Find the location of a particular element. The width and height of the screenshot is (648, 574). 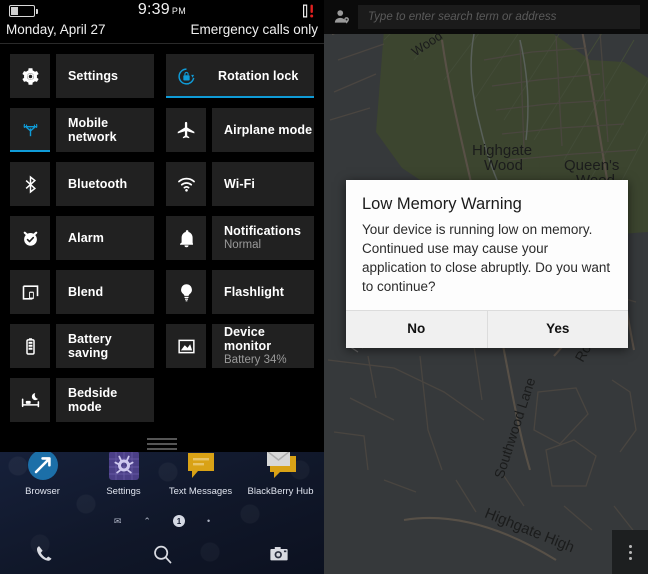

tile-wifi: Wi-Fi is located at coordinates (240, 184).